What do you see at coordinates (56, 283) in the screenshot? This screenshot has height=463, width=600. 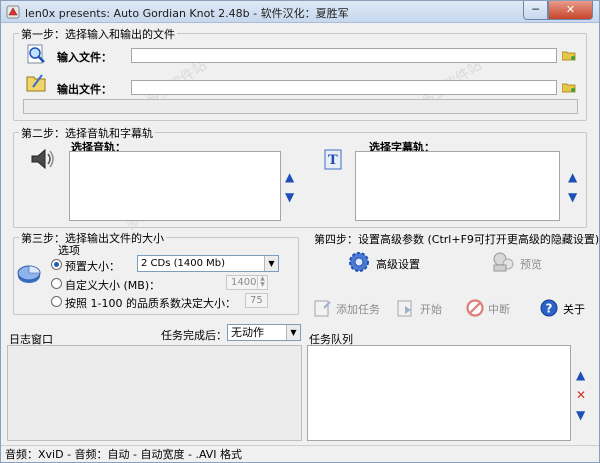 I see `custom-size-radio` at bounding box center [56, 283].